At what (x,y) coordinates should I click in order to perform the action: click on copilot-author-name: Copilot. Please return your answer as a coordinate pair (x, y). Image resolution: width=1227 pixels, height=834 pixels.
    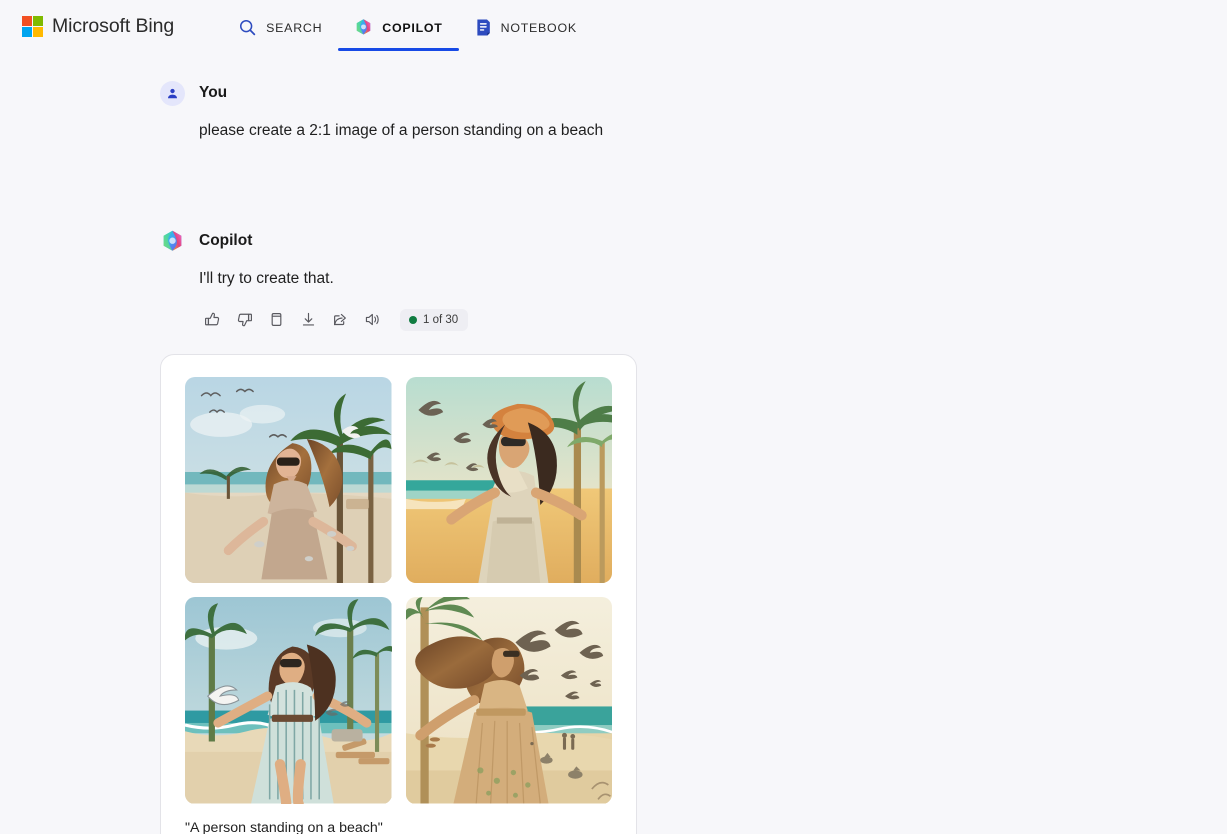
    Looking at the image, I should click on (226, 241).